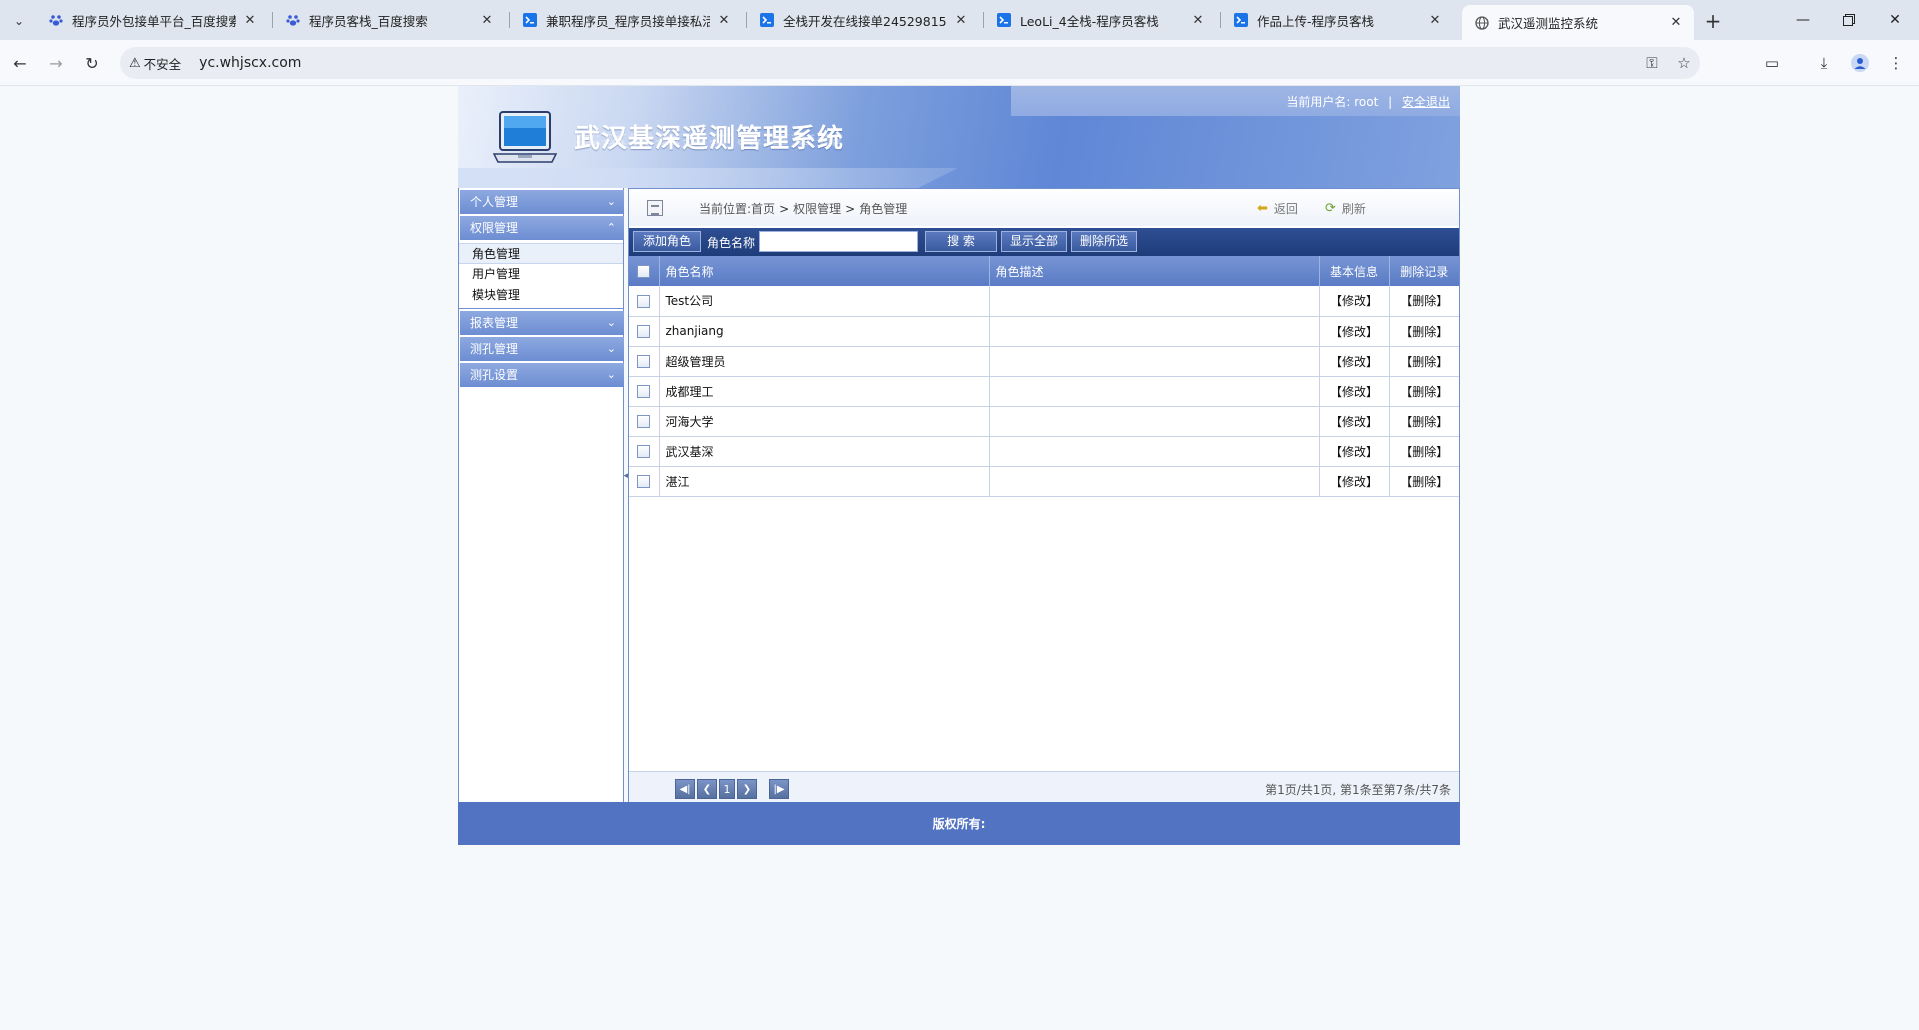 The image size is (1919, 1030). I want to click on minimize-icon: —, so click(1803, 20).